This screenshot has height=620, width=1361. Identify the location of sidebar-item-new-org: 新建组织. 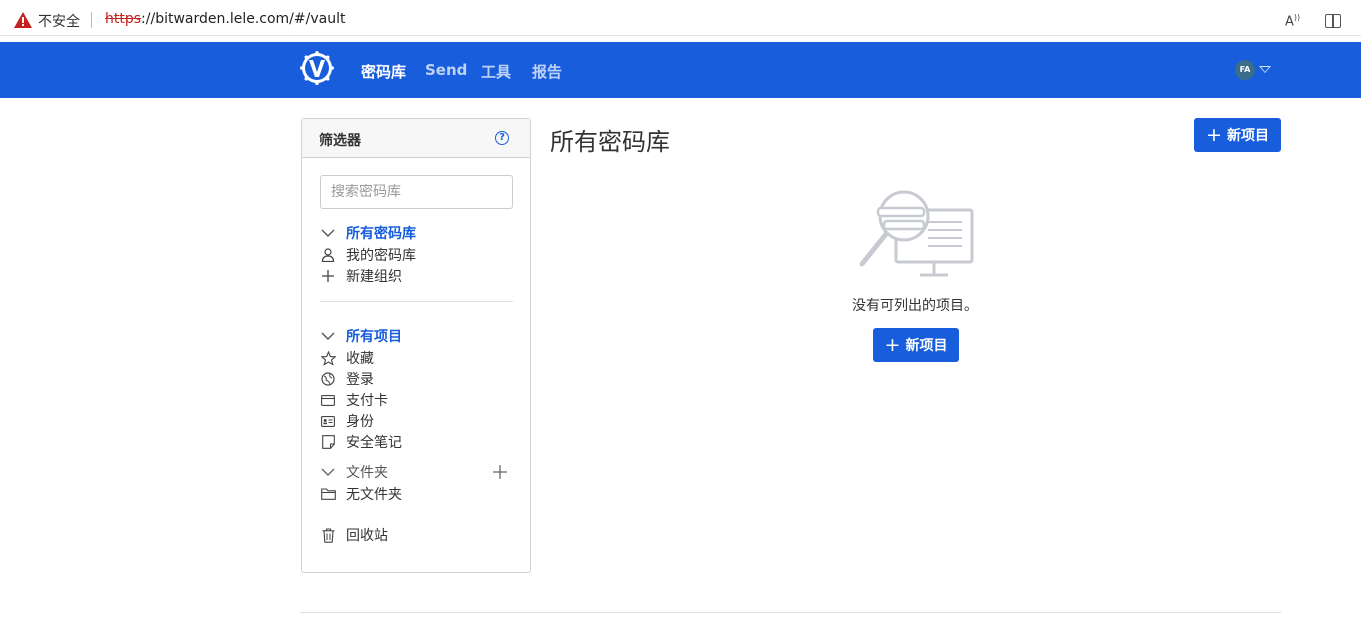
(361, 276).